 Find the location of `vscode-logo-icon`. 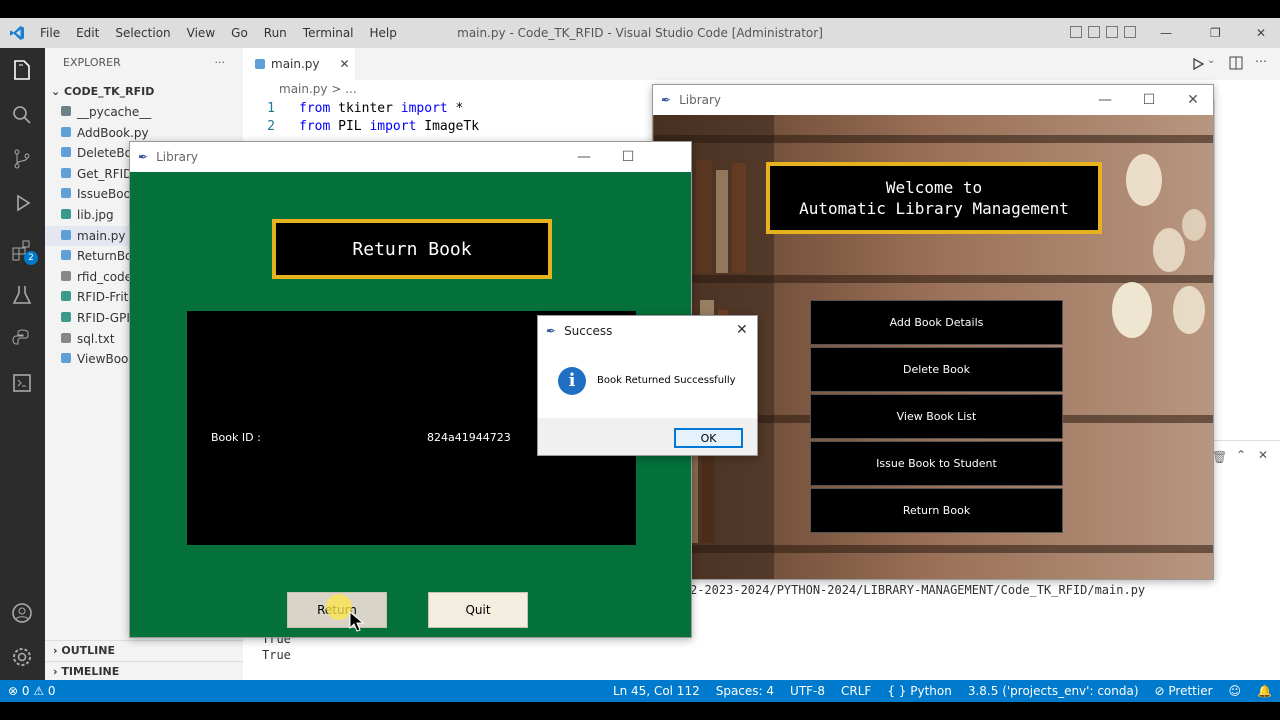

vscode-logo-icon is located at coordinates (17, 33).